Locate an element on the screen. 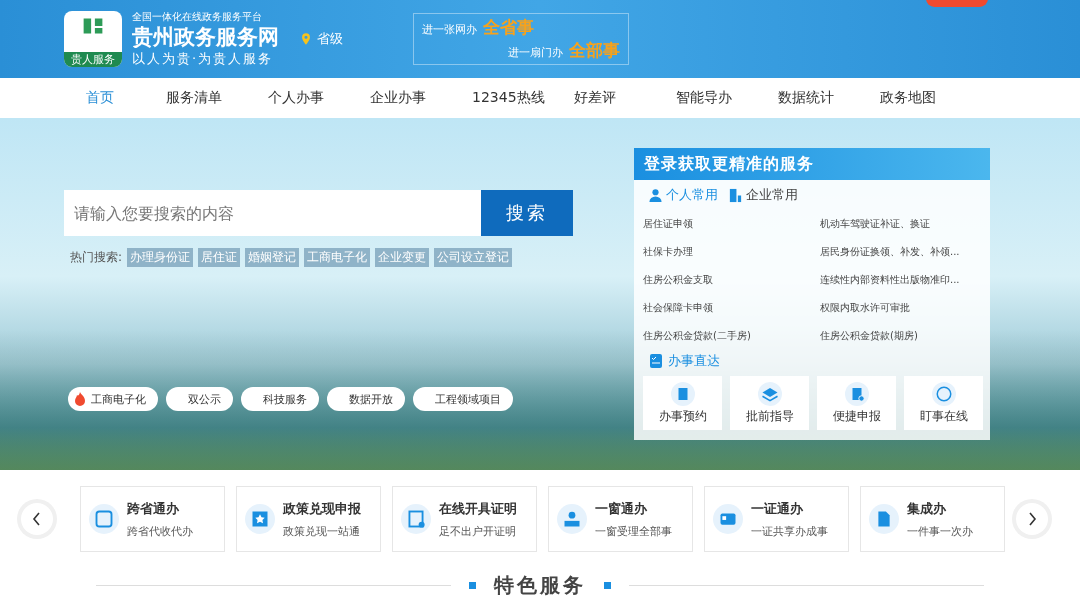 Image resolution: width=1080 pixels, height=616 pixels. panel-tab: 个人常用 is located at coordinates (683, 195).